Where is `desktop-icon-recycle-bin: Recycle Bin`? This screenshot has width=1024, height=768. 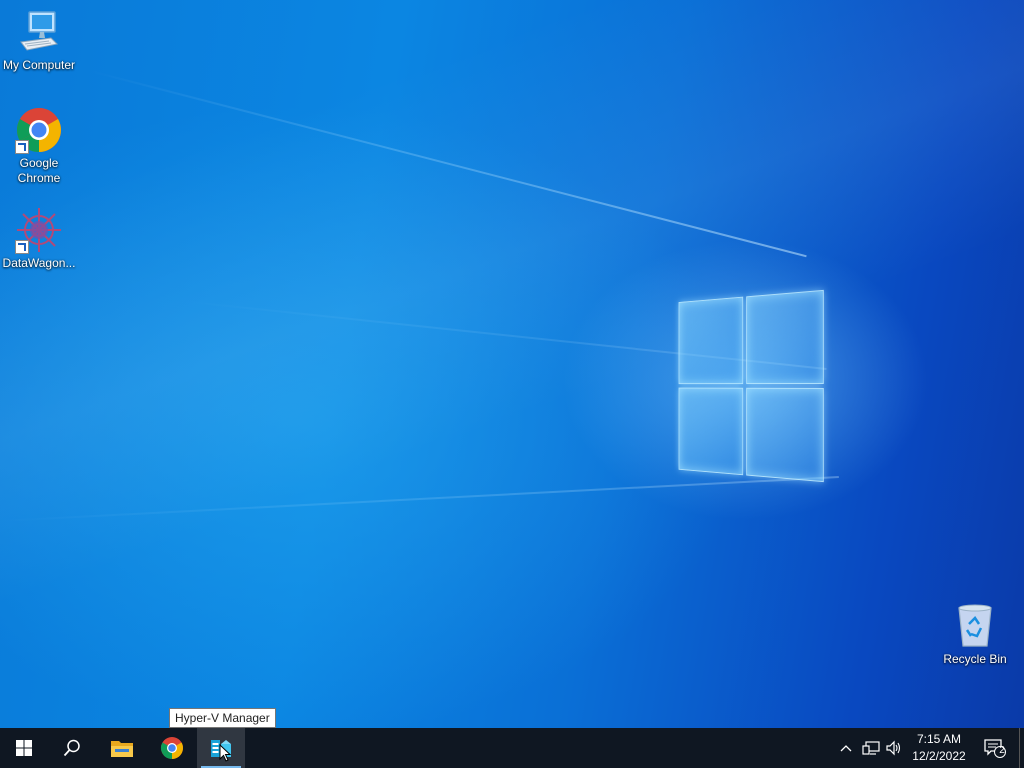 desktop-icon-recycle-bin: Recycle Bin is located at coordinates (975, 634).